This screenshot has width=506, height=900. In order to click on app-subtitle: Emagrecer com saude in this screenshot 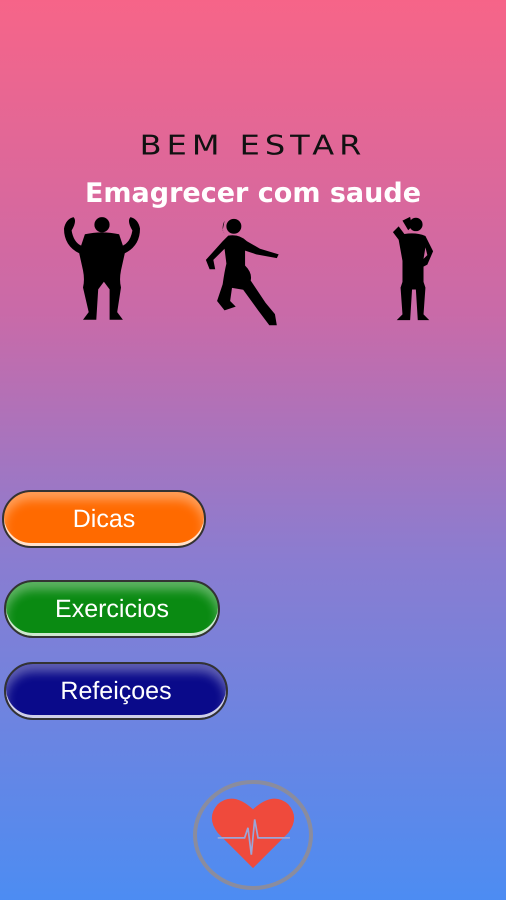, I will do `click(253, 193)`.